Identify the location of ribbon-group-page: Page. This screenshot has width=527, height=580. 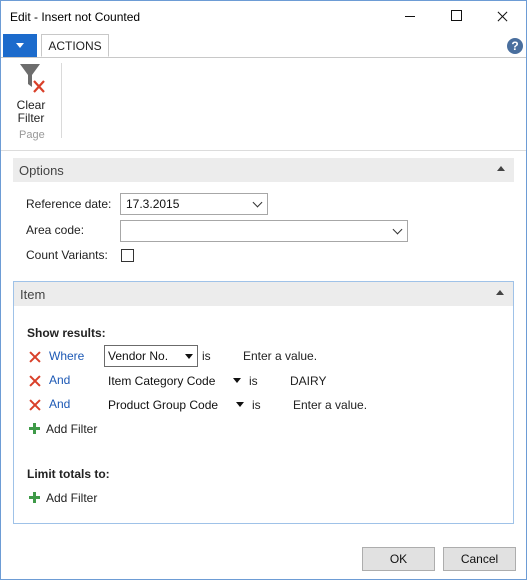
(32, 135).